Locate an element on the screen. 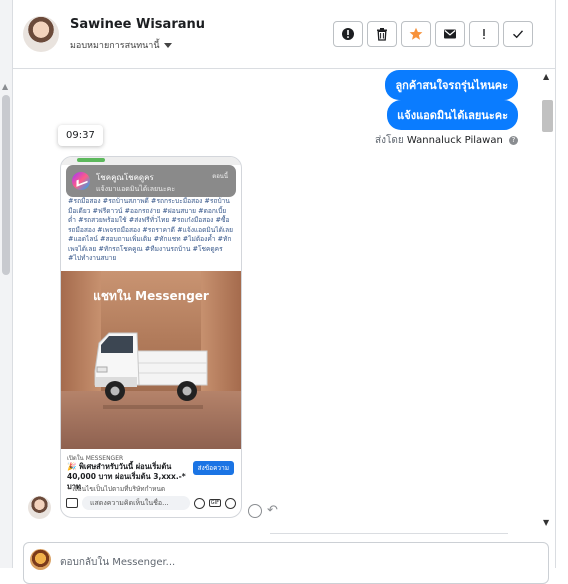 This screenshot has height=584, width=568. check-icon is located at coordinates (518, 34).